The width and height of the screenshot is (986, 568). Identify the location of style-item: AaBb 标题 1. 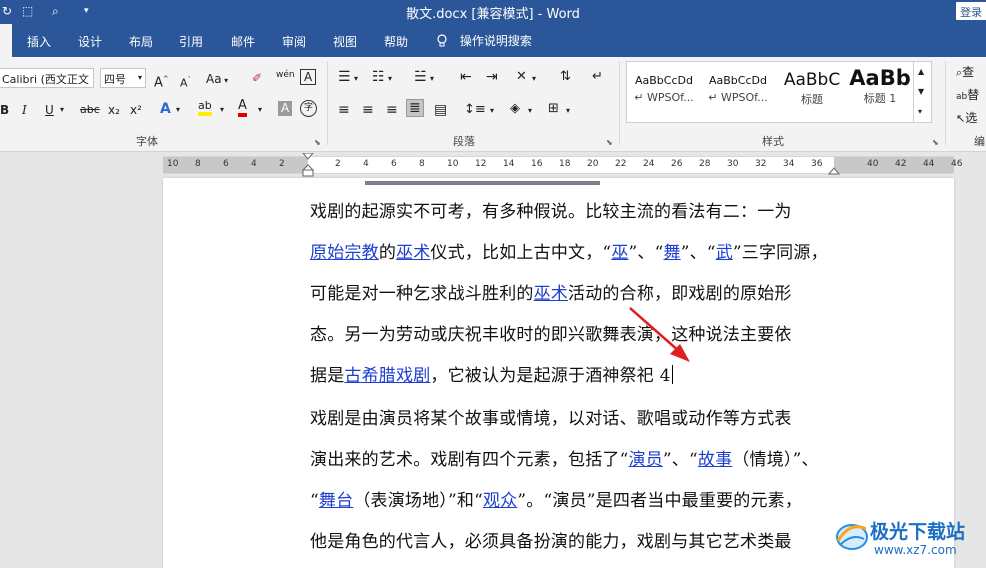
(880, 92).